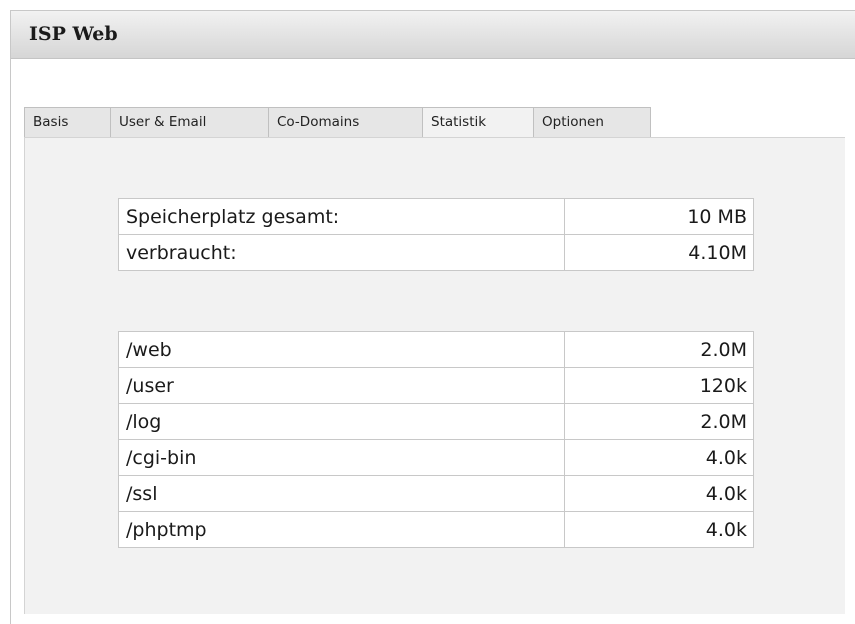 This screenshot has height=624, width=855. What do you see at coordinates (433, 35) in the screenshot?
I see `window-titlebar: ISP Web` at bounding box center [433, 35].